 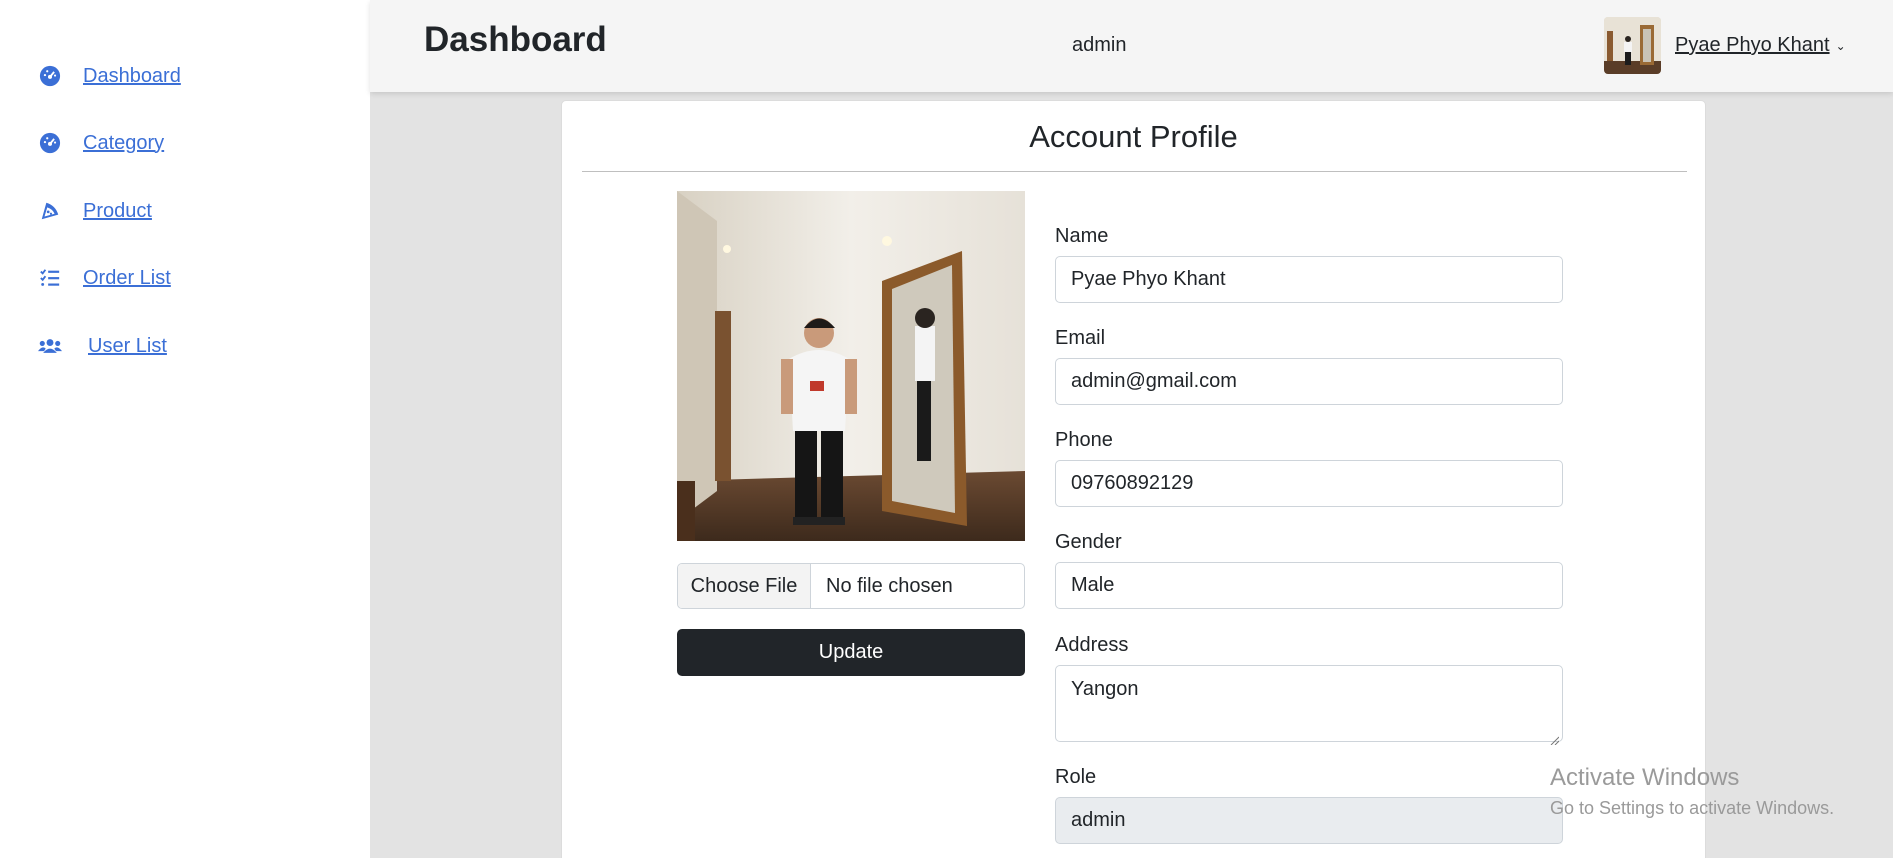 I want to click on sidebar-item-dashboard: Dashboard, so click(x=109, y=76).